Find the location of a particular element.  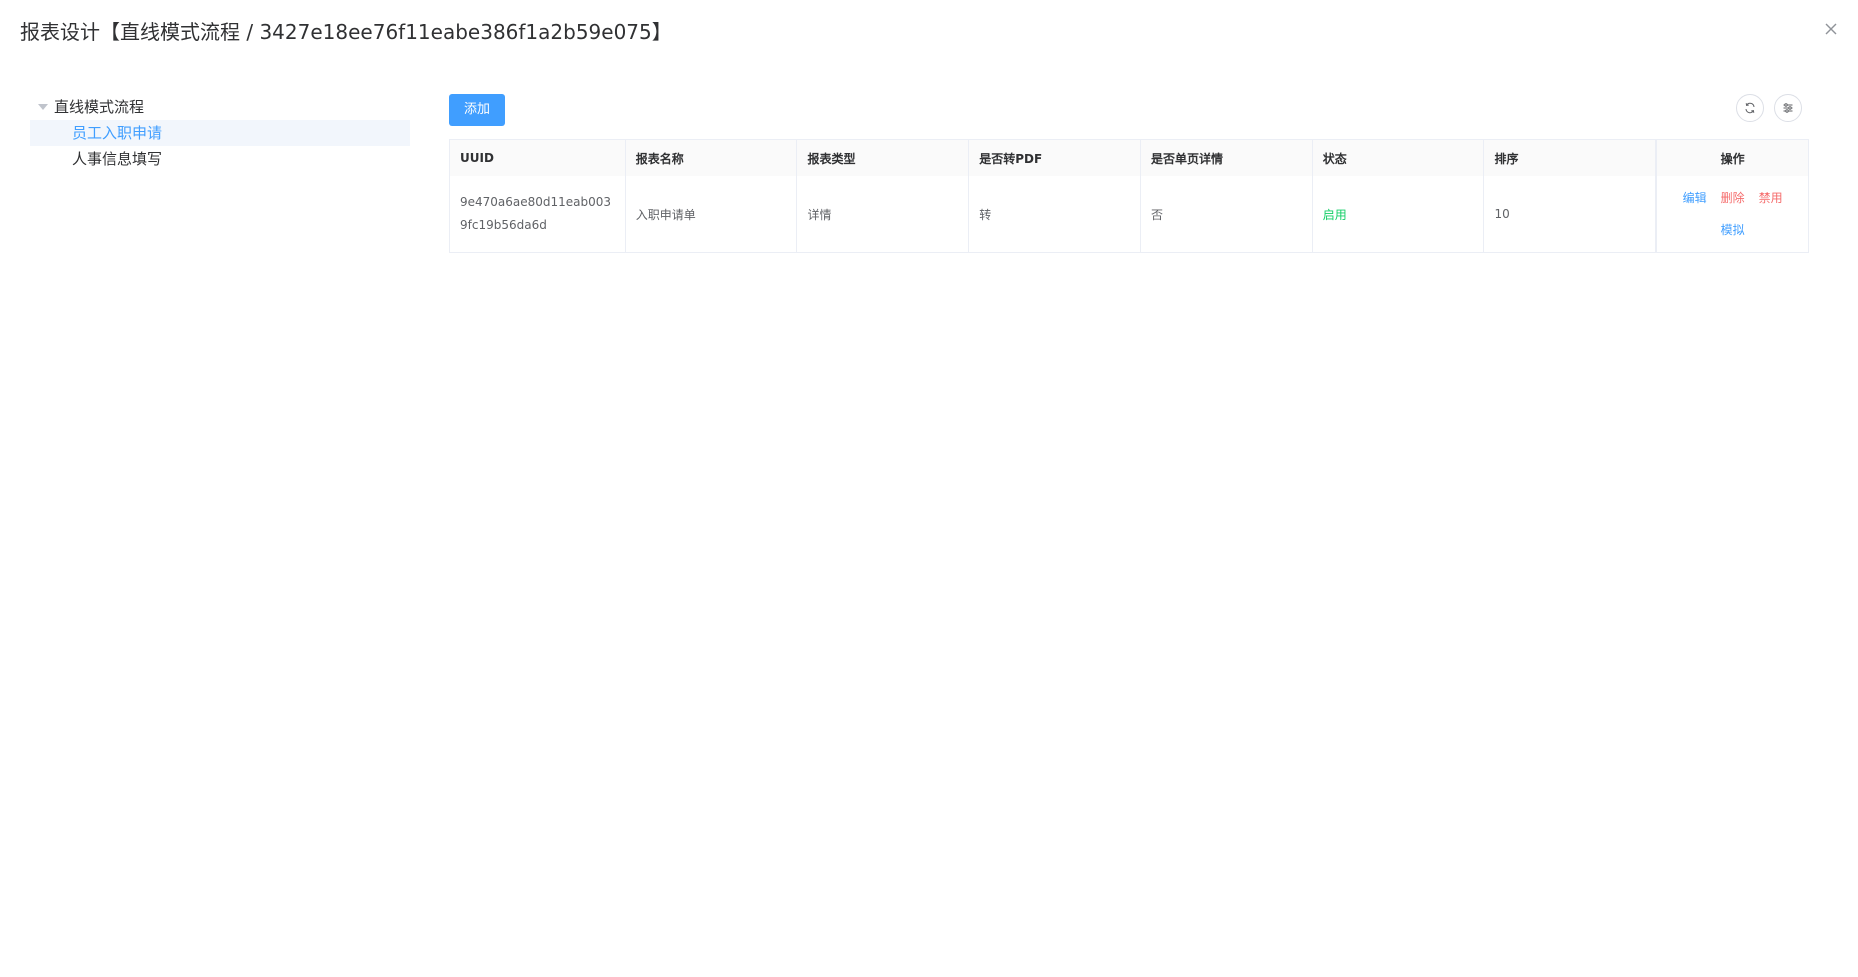

tree-node-hr-info: 人事信息填写 is located at coordinates (220, 159).